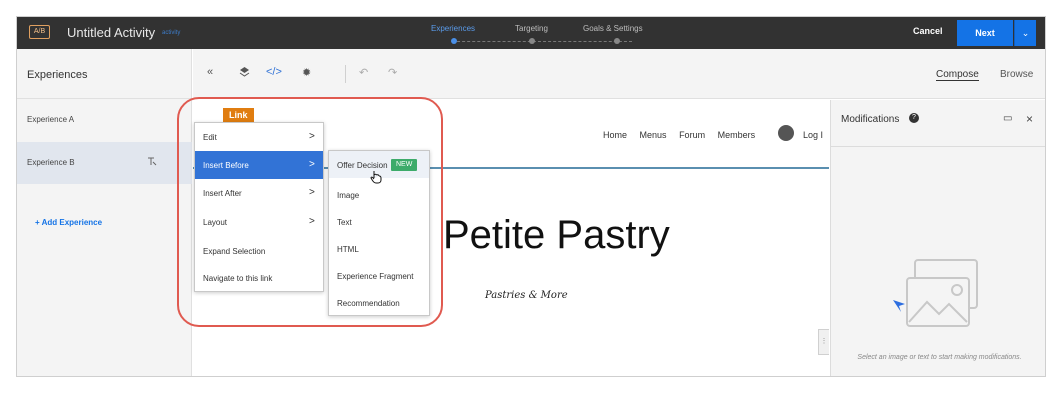 The width and height of the screenshot is (1052, 395). I want to click on user-avatar-icon, so click(786, 133).